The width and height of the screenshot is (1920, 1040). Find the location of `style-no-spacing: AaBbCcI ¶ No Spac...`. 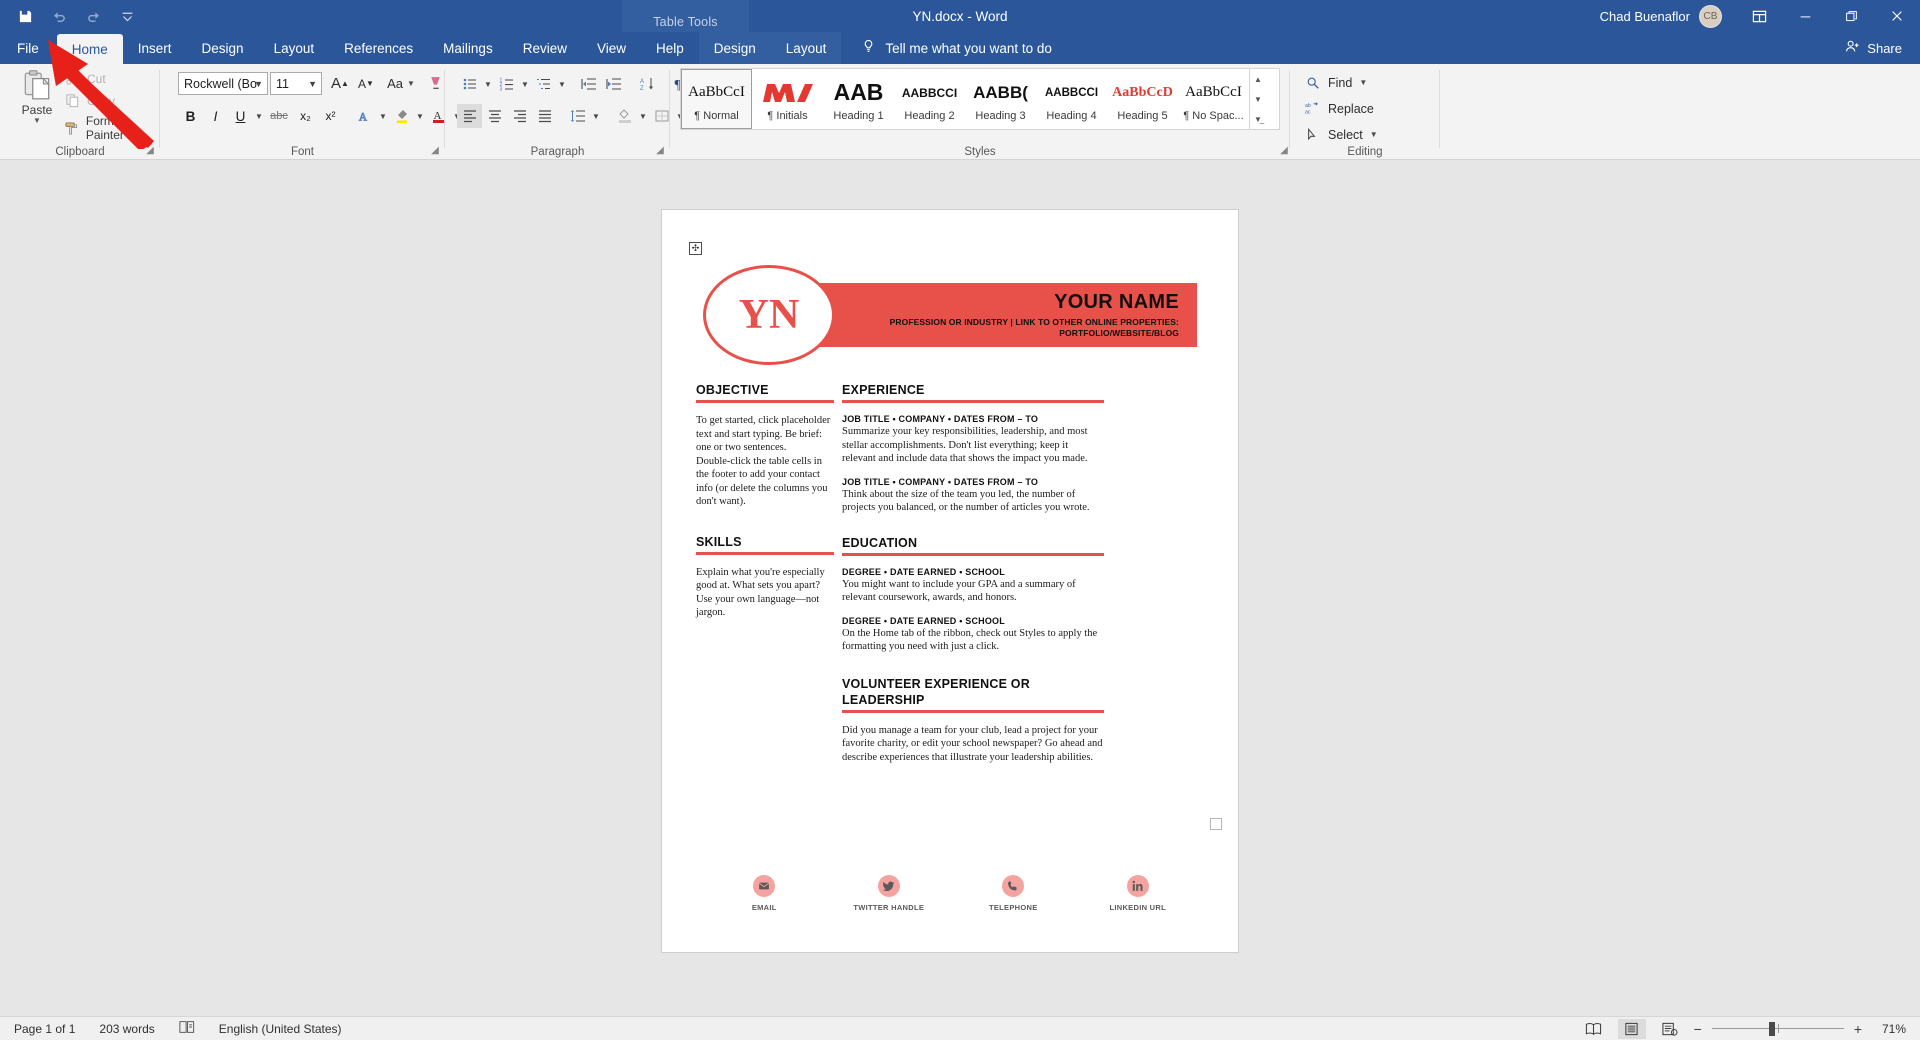

style-no-spacing: AaBbCcI ¶ No Spac... is located at coordinates (1213, 99).